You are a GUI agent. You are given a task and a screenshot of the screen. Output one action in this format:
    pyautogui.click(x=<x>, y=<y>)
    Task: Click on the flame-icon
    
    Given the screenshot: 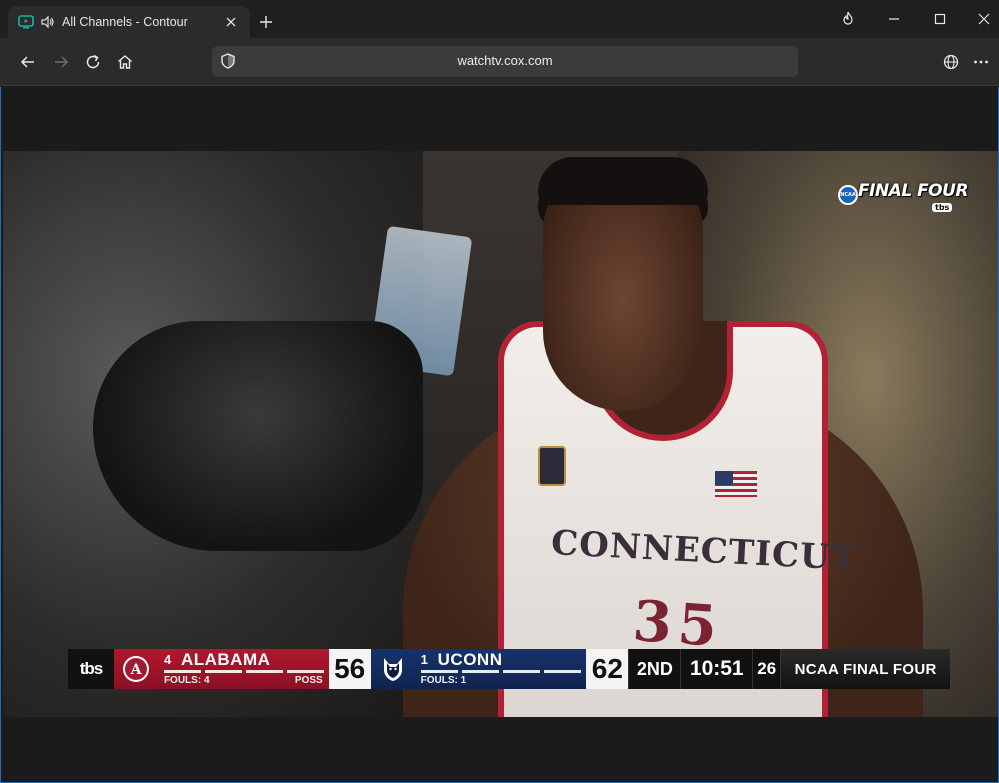 What is the action you would take?
    pyautogui.click(x=848, y=19)
    